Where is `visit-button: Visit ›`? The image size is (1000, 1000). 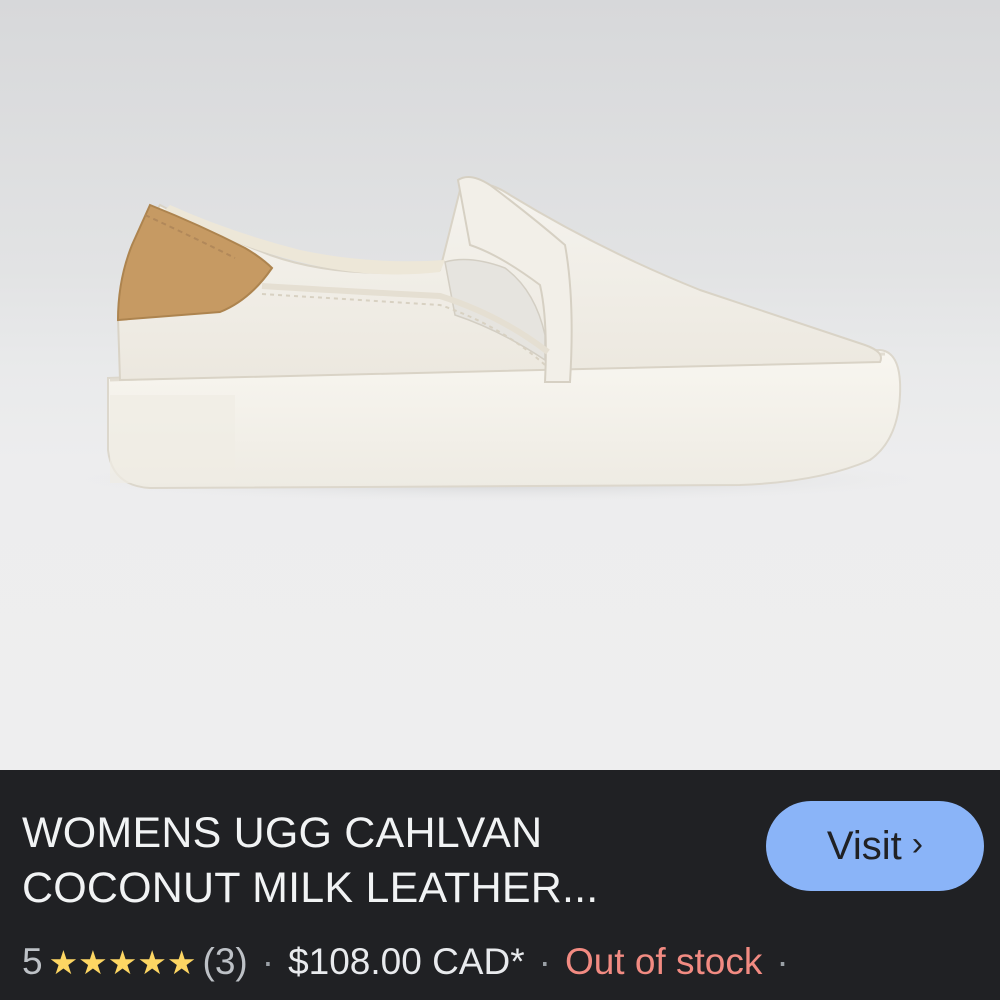 visit-button: Visit › is located at coordinates (875, 846).